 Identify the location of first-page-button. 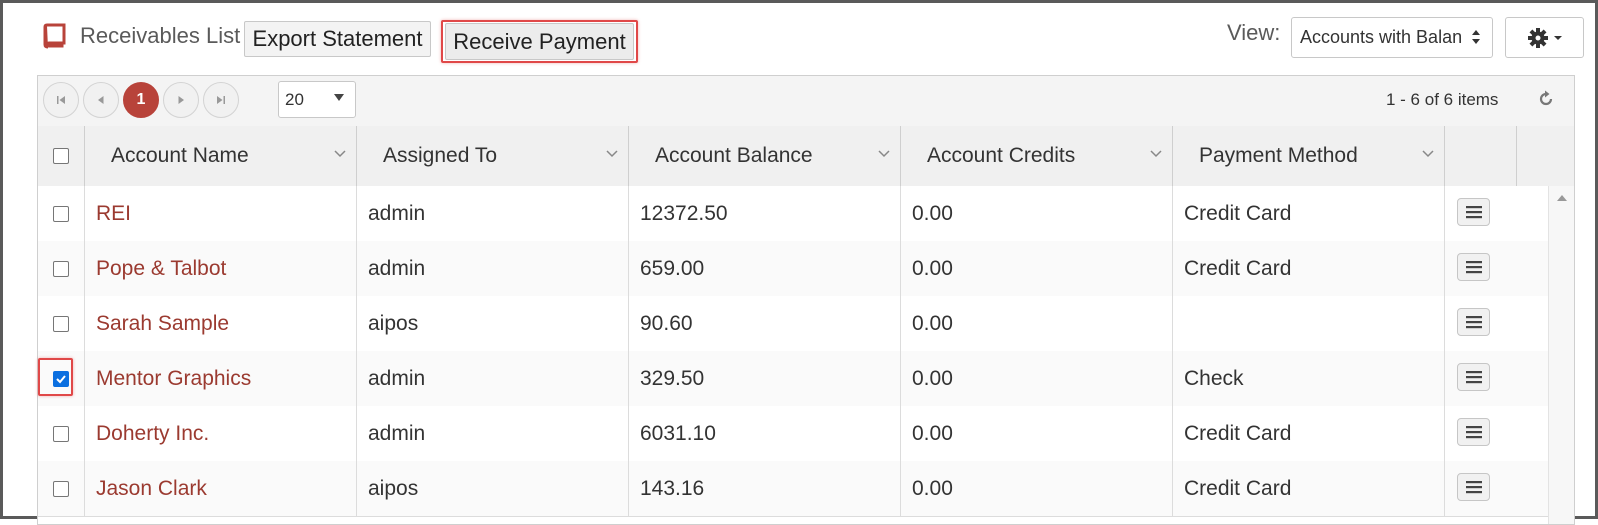
(61, 100).